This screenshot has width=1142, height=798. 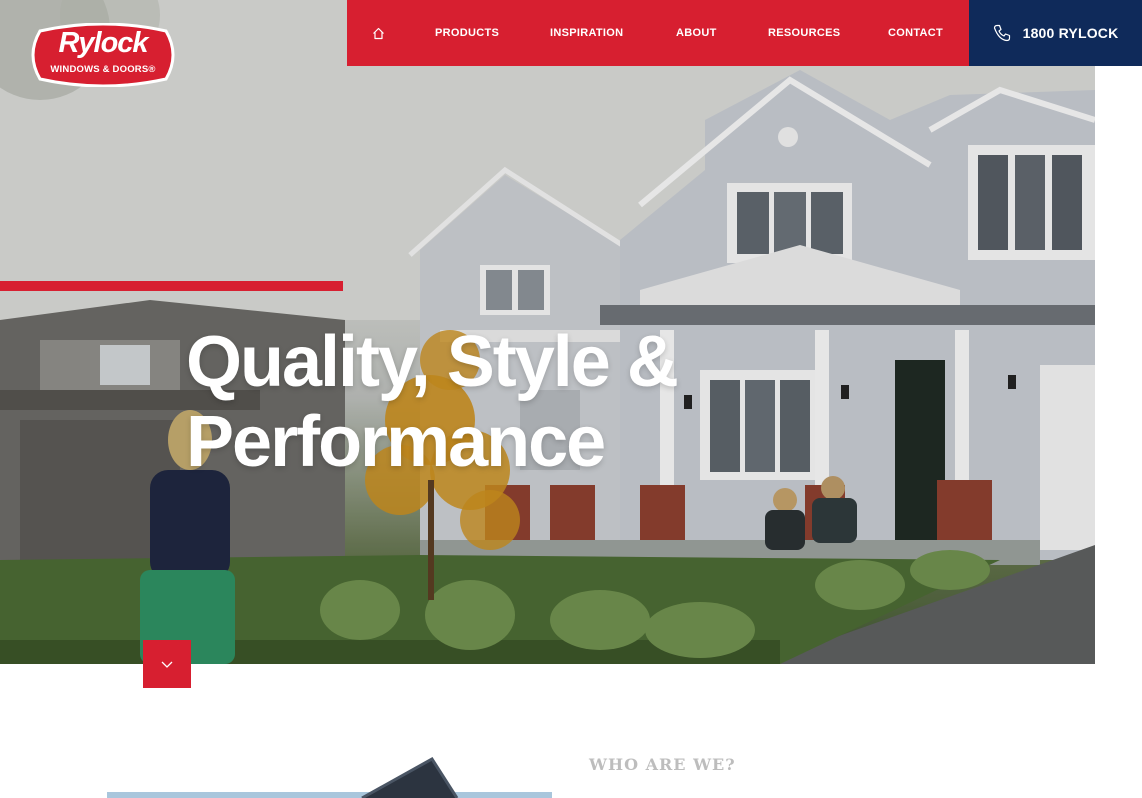 I want to click on rylock-logo: Rylock WINDOWS & DOORS®, so click(x=103, y=55).